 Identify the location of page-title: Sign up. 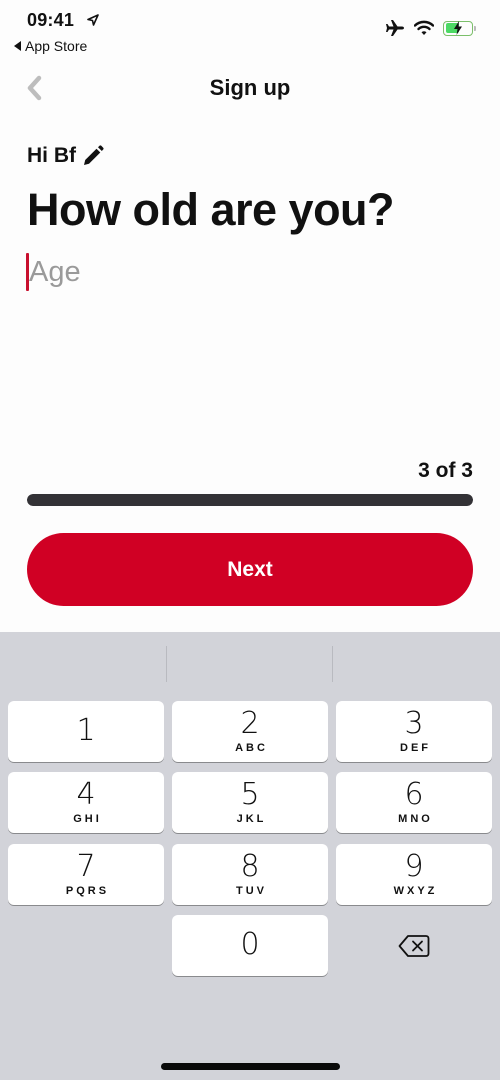
(250, 87).